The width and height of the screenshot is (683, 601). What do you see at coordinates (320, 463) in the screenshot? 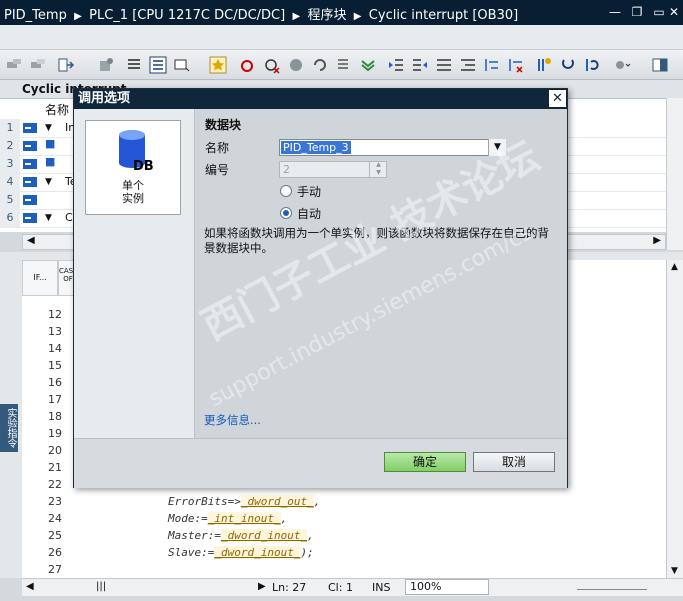
I see `dialog-footer: 确定 取消` at bounding box center [320, 463].